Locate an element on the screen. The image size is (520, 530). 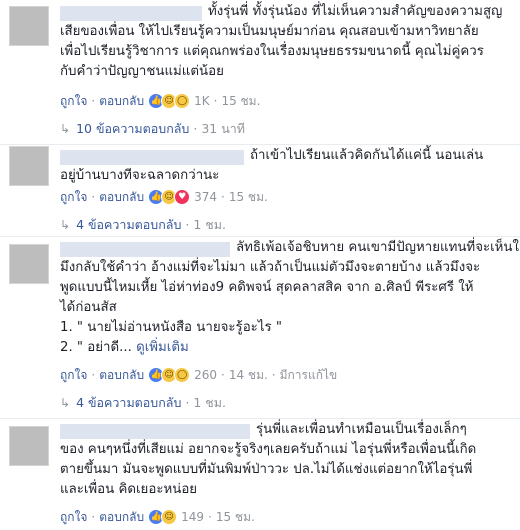
reaction-summary: 👍 ☺ 149 is located at coordinates (176, 517).